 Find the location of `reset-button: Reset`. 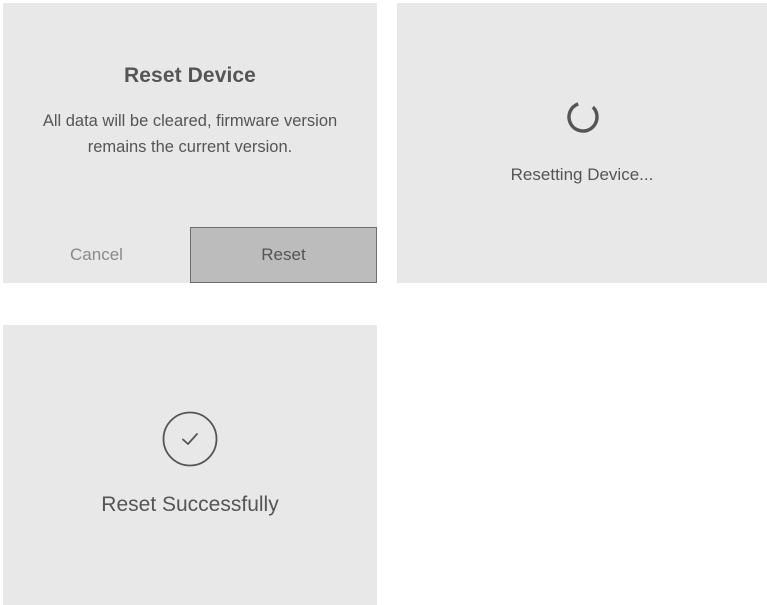

reset-button: Reset is located at coordinates (283, 255).